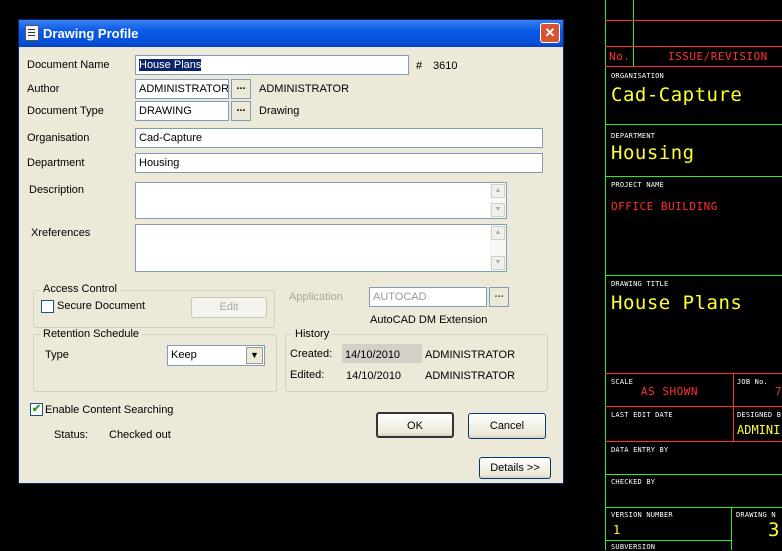 The height and width of the screenshot is (551, 782). I want to click on content-search-label: Enable Content Searching, so click(109, 410).